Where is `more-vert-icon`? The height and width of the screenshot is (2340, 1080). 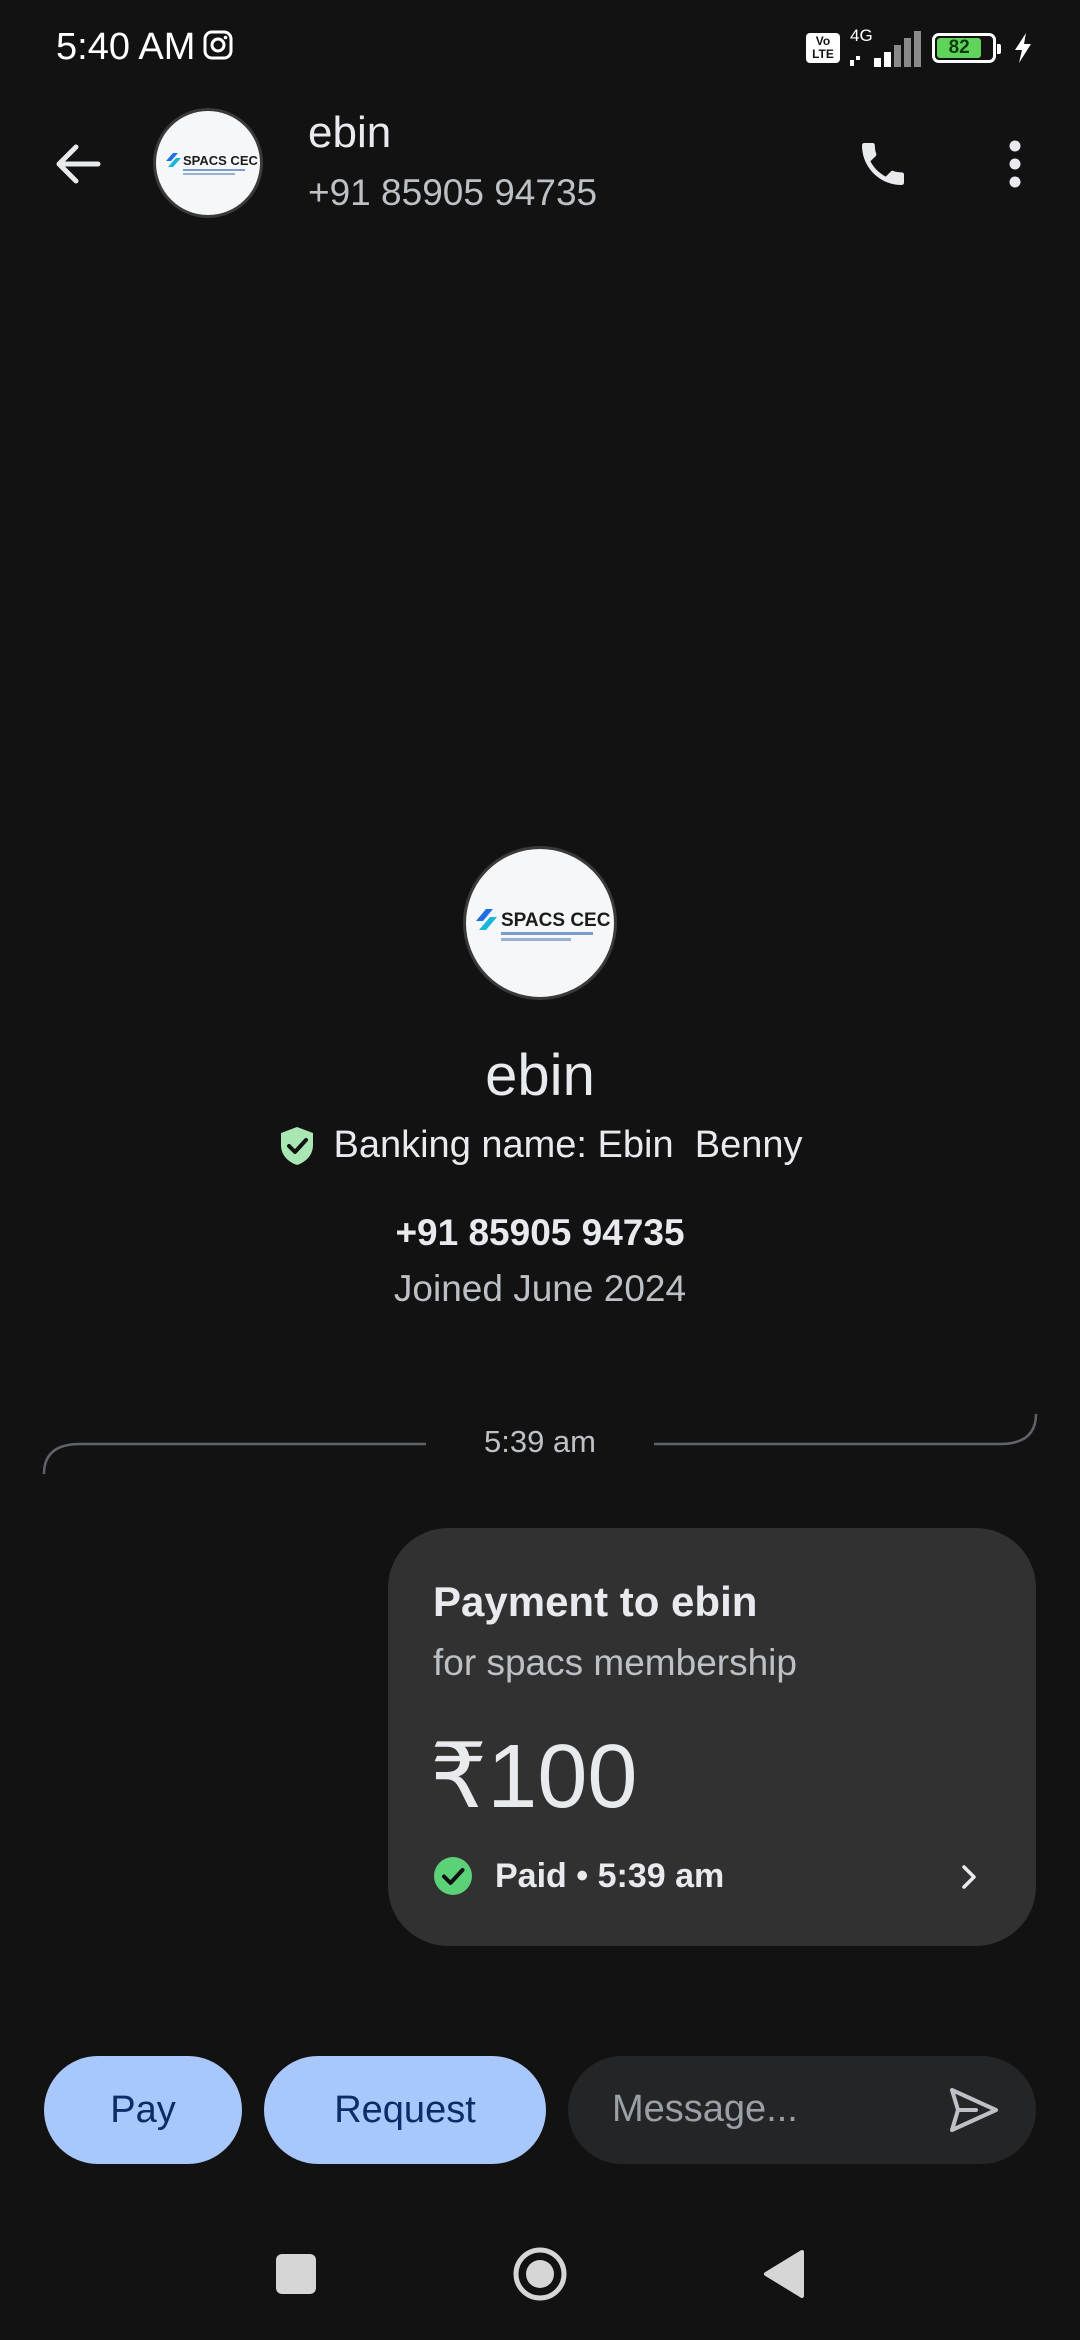
more-vert-icon is located at coordinates (1015, 164).